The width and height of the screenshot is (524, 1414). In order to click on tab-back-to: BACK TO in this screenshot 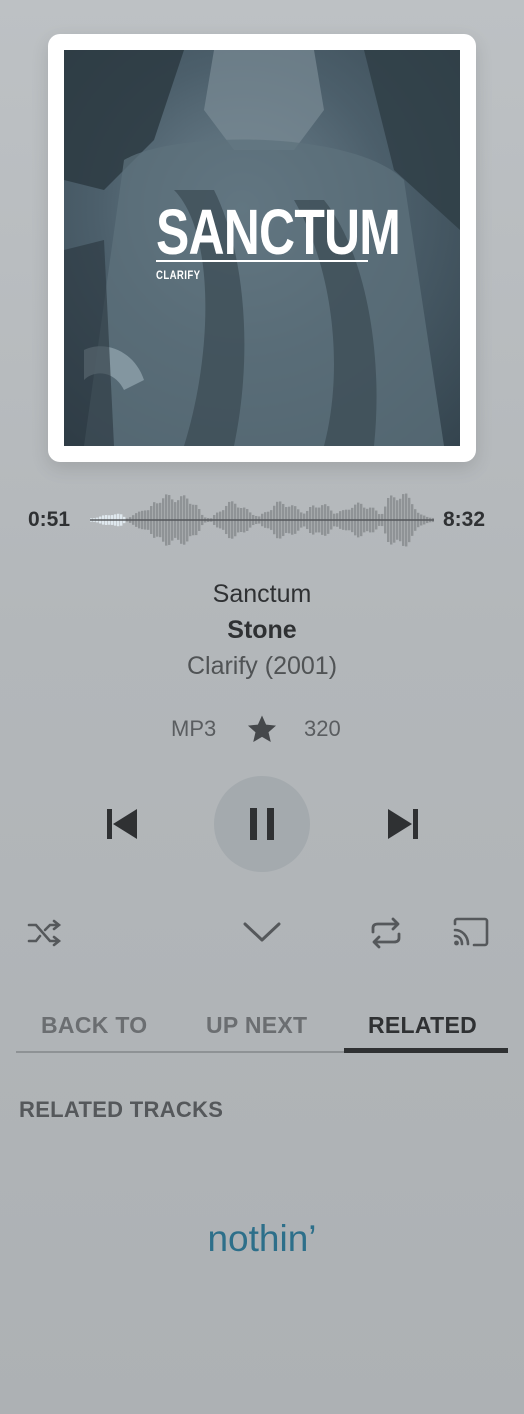, I will do `click(94, 1025)`.